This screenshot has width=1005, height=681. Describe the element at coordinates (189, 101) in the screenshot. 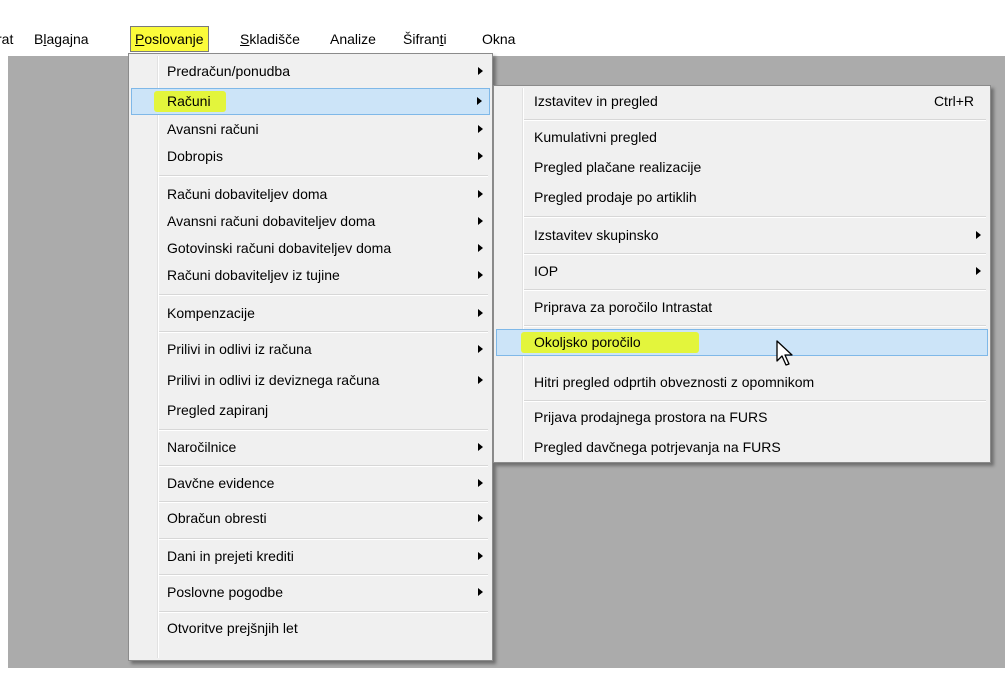

I see `menu-item-label: Računi` at that location.